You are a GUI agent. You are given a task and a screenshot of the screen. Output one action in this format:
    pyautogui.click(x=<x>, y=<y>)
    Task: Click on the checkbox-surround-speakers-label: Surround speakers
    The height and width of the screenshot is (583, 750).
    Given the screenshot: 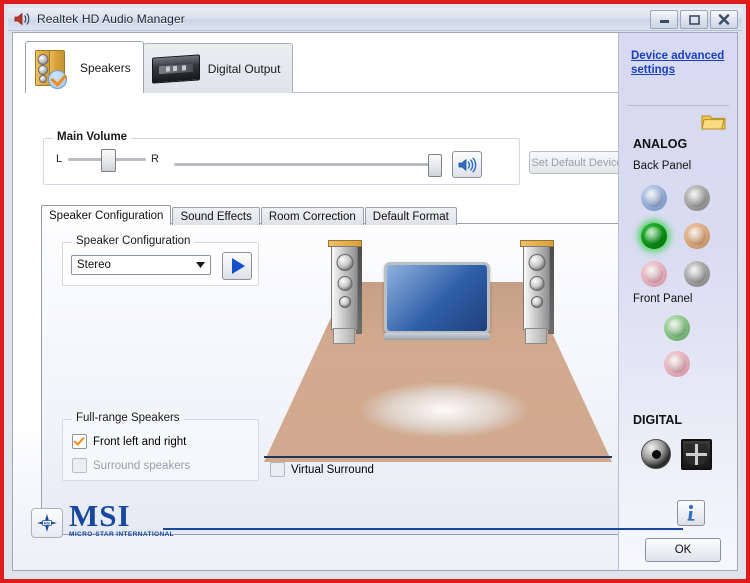 What is the action you would take?
    pyautogui.click(x=142, y=465)
    